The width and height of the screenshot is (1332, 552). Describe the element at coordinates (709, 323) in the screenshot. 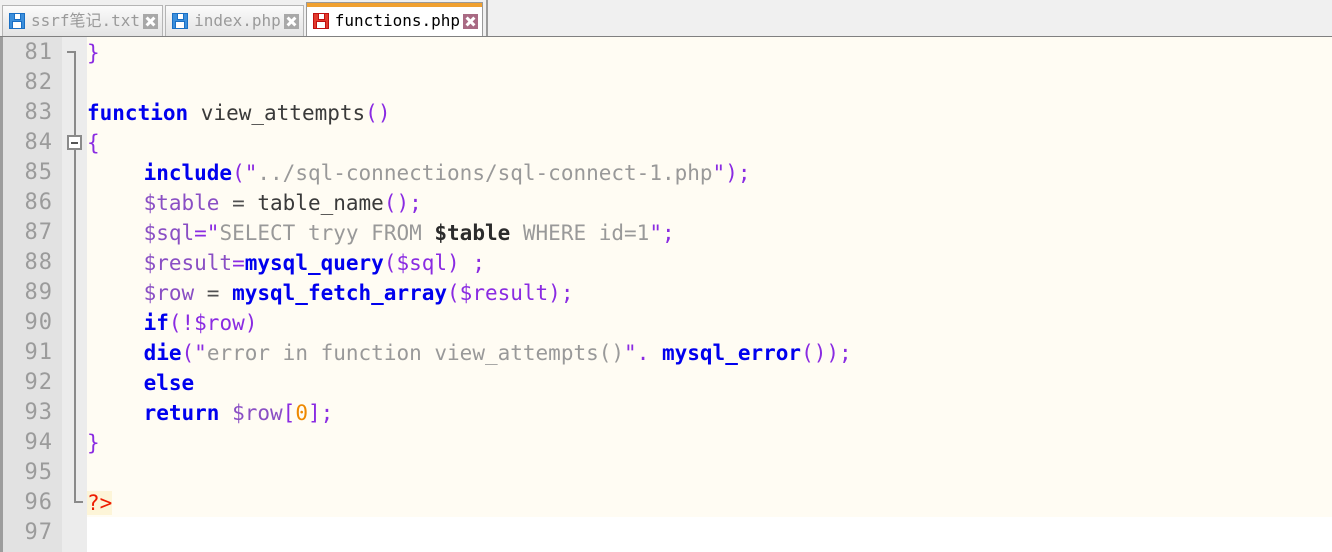

I see `code-line-90: if(!$row)` at that location.